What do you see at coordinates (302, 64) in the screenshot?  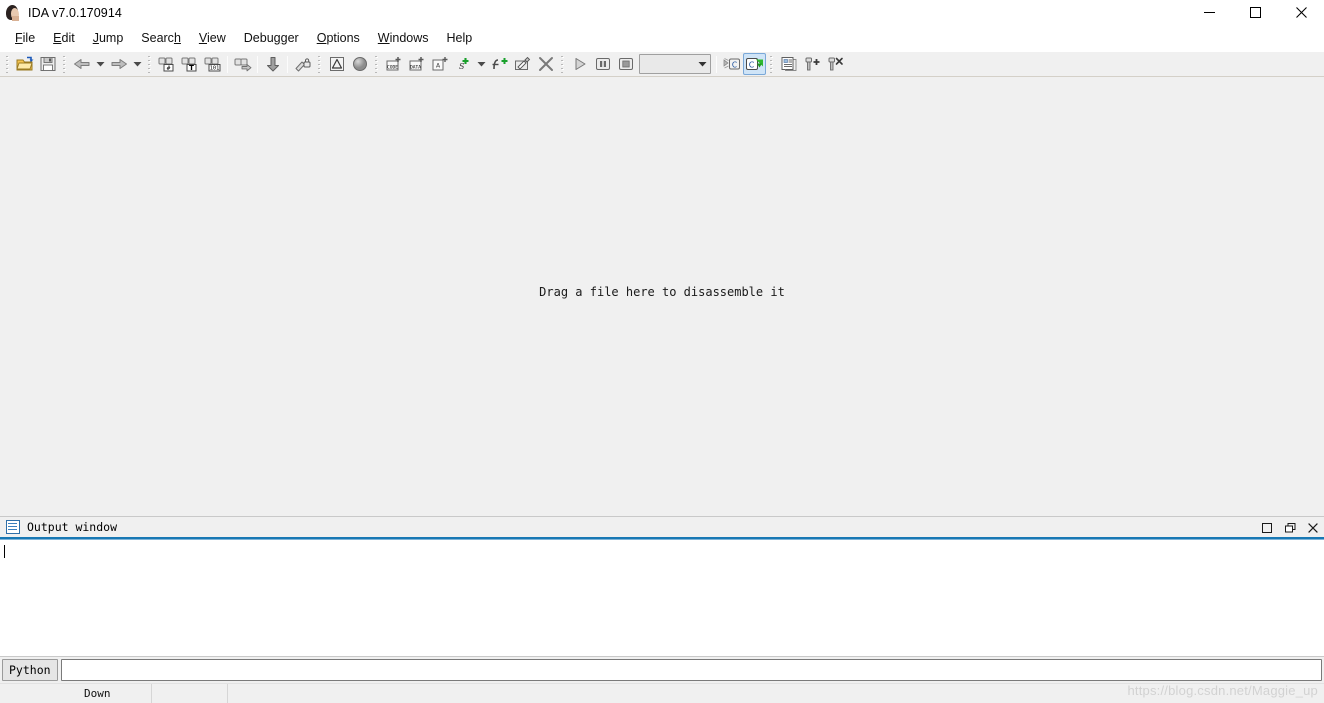 I see `unexplored-icon` at bounding box center [302, 64].